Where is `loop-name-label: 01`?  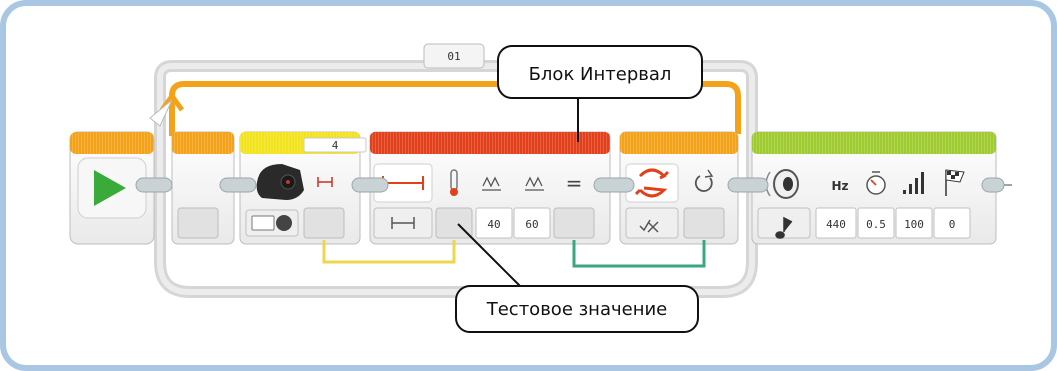 loop-name-label: 01 is located at coordinates (453, 56).